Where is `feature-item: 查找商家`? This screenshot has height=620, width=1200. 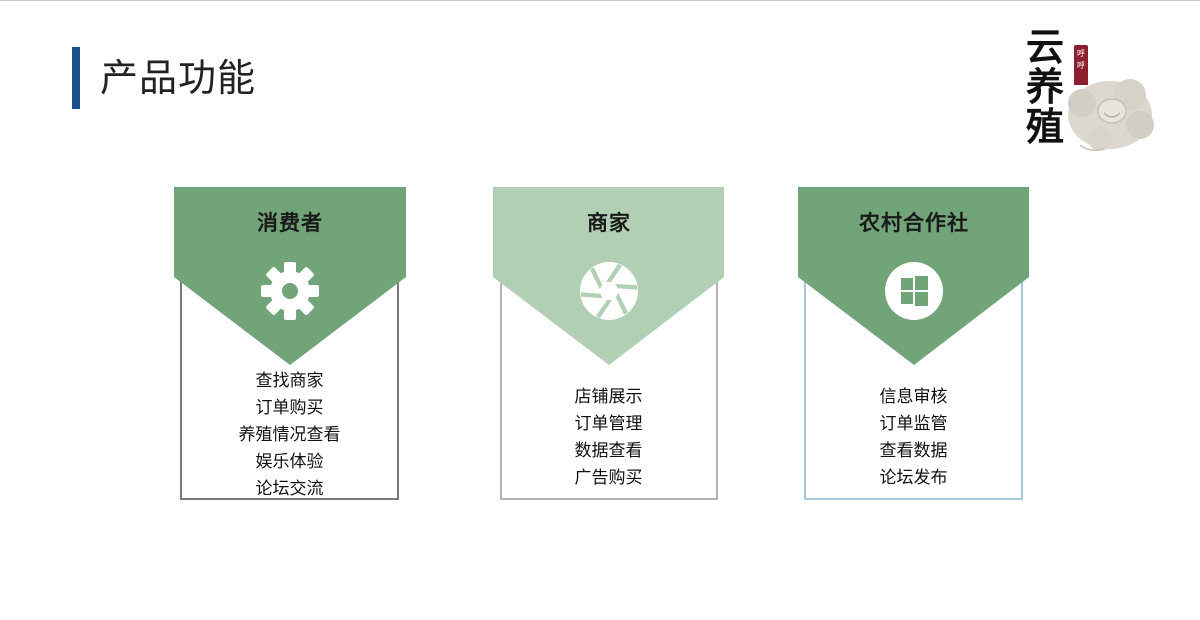 feature-item: 查找商家 is located at coordinates (289, 381).